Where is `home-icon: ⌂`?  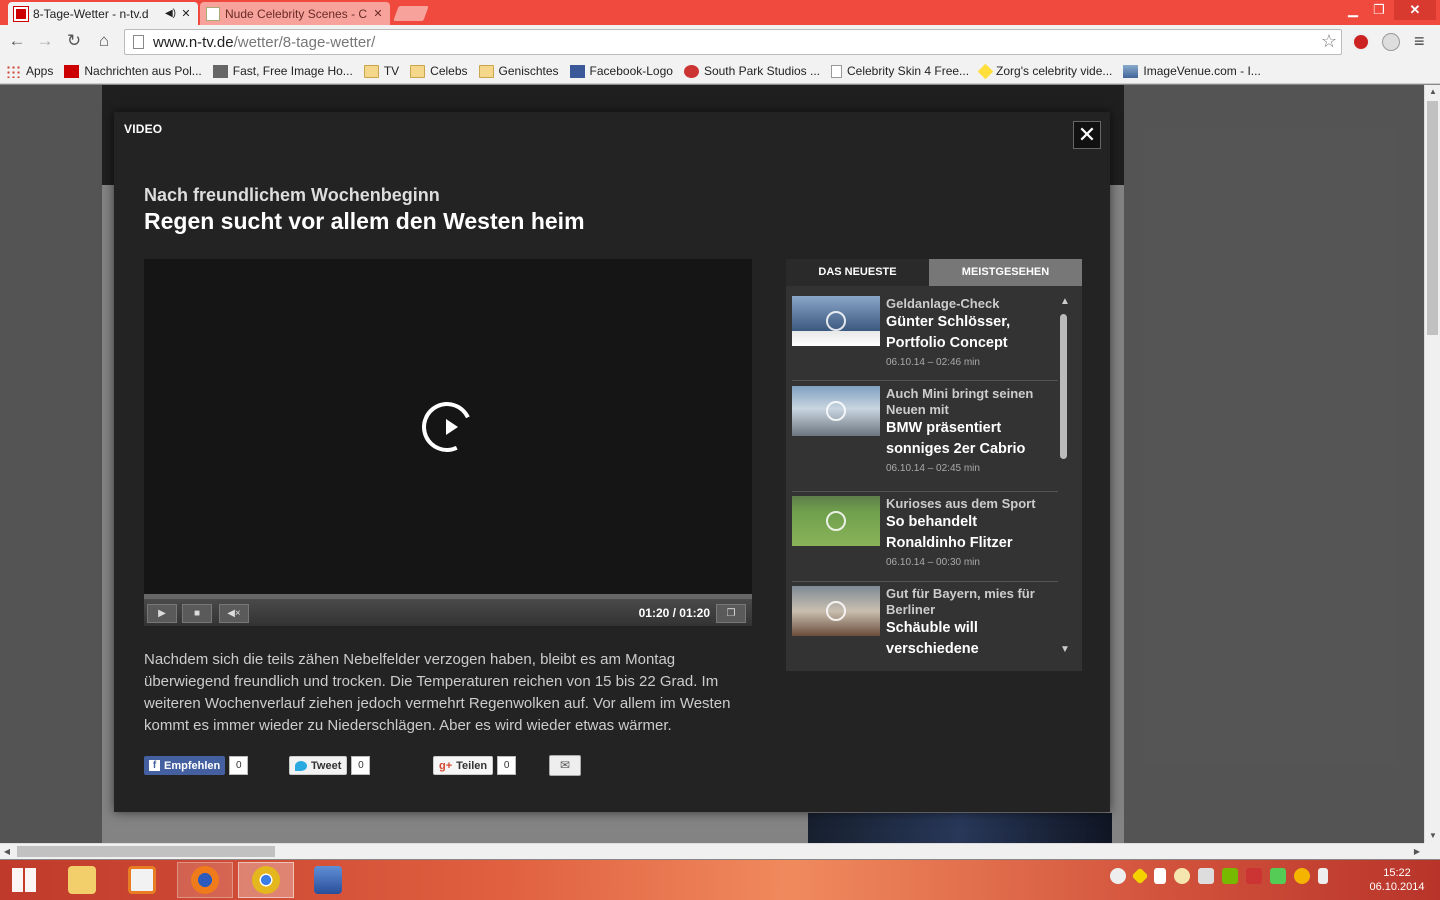 home-icon: ⌂ is located at coordinates (104, 41).